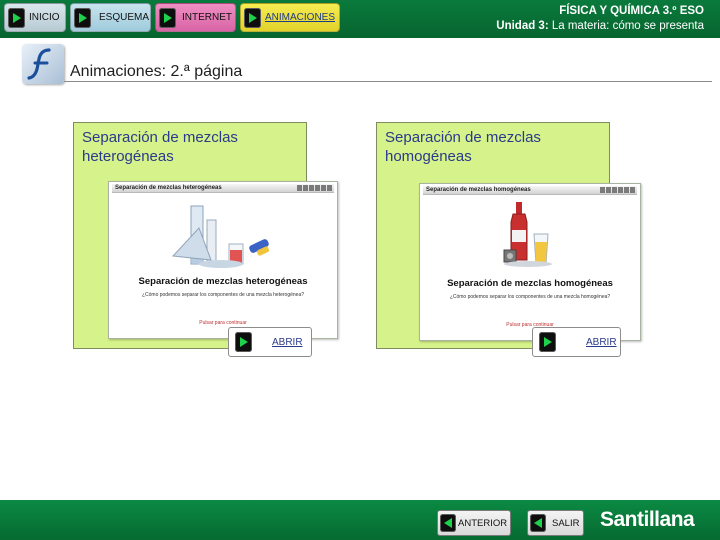 The height and width of the screenshot is (540, 720). I want to click on card-title: Separación de mezclas homogéneas, so click(463, 147).